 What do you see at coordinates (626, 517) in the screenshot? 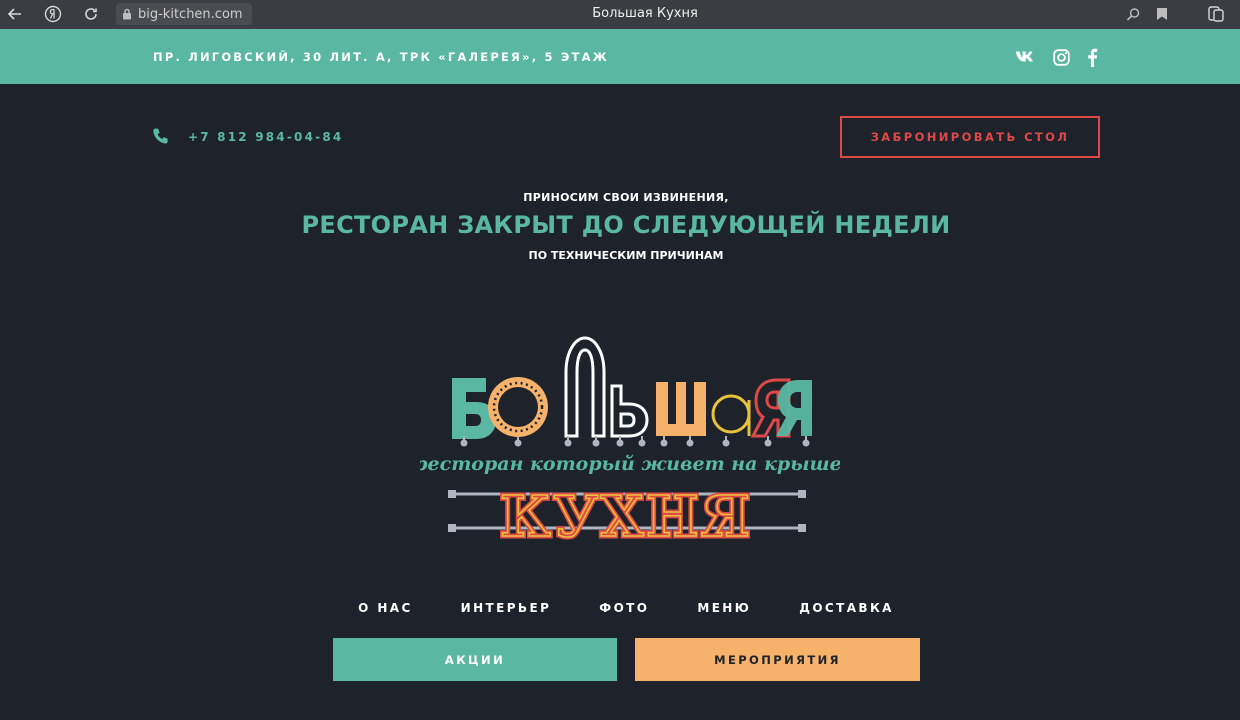
I see `logo-word-kitchen-glow: КУХНЯ` at bounding box center [626, 517].